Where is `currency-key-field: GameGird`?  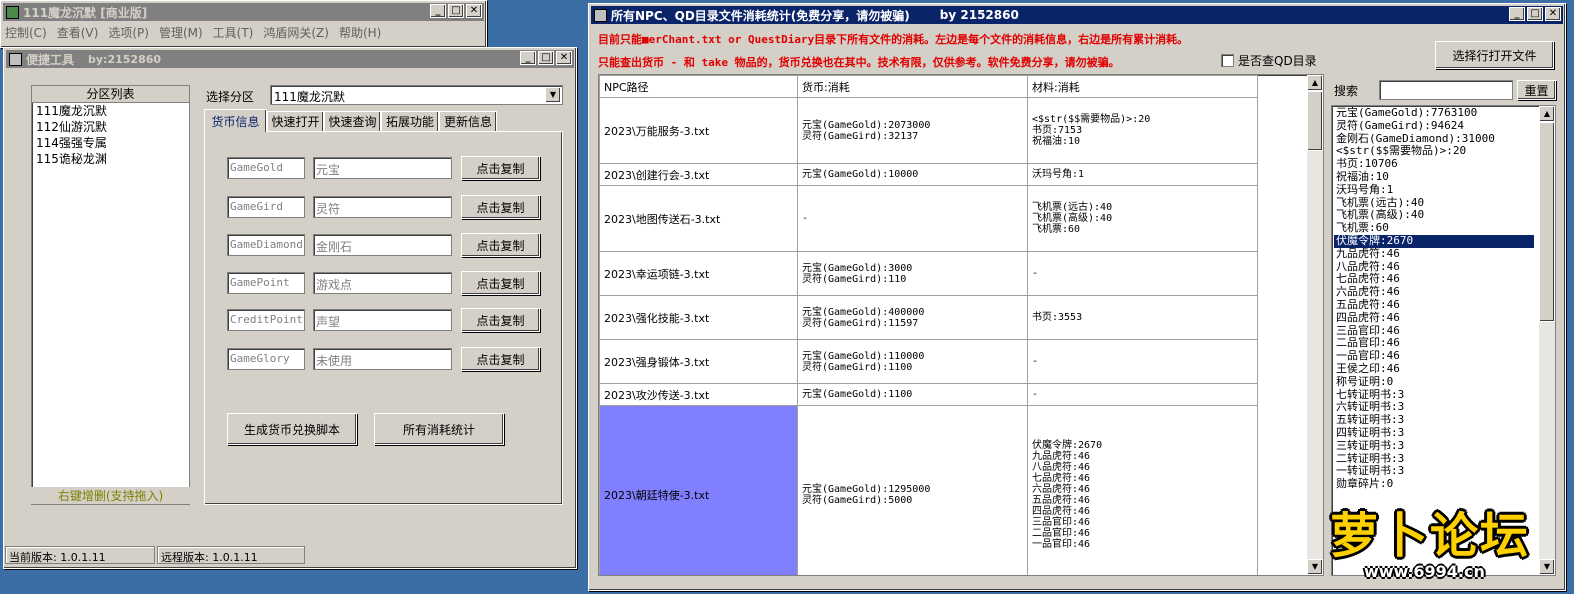
currency-key-field: GameGird is located at coordinates (266, 207).